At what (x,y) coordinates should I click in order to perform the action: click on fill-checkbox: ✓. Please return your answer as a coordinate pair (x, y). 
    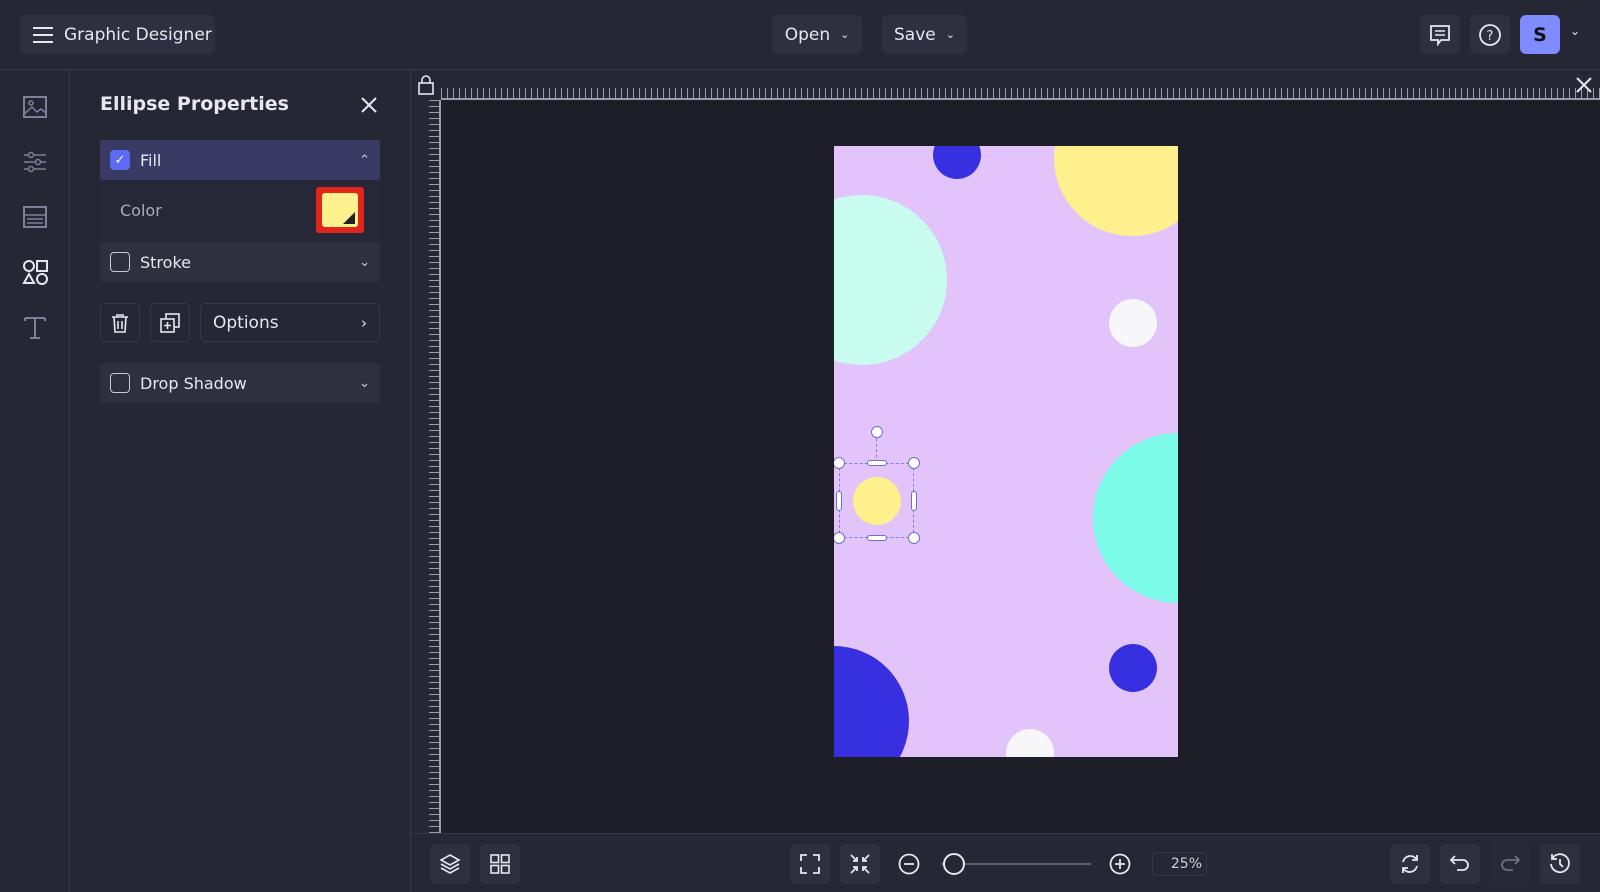
    Looking at the image, I should click on (120, 160).